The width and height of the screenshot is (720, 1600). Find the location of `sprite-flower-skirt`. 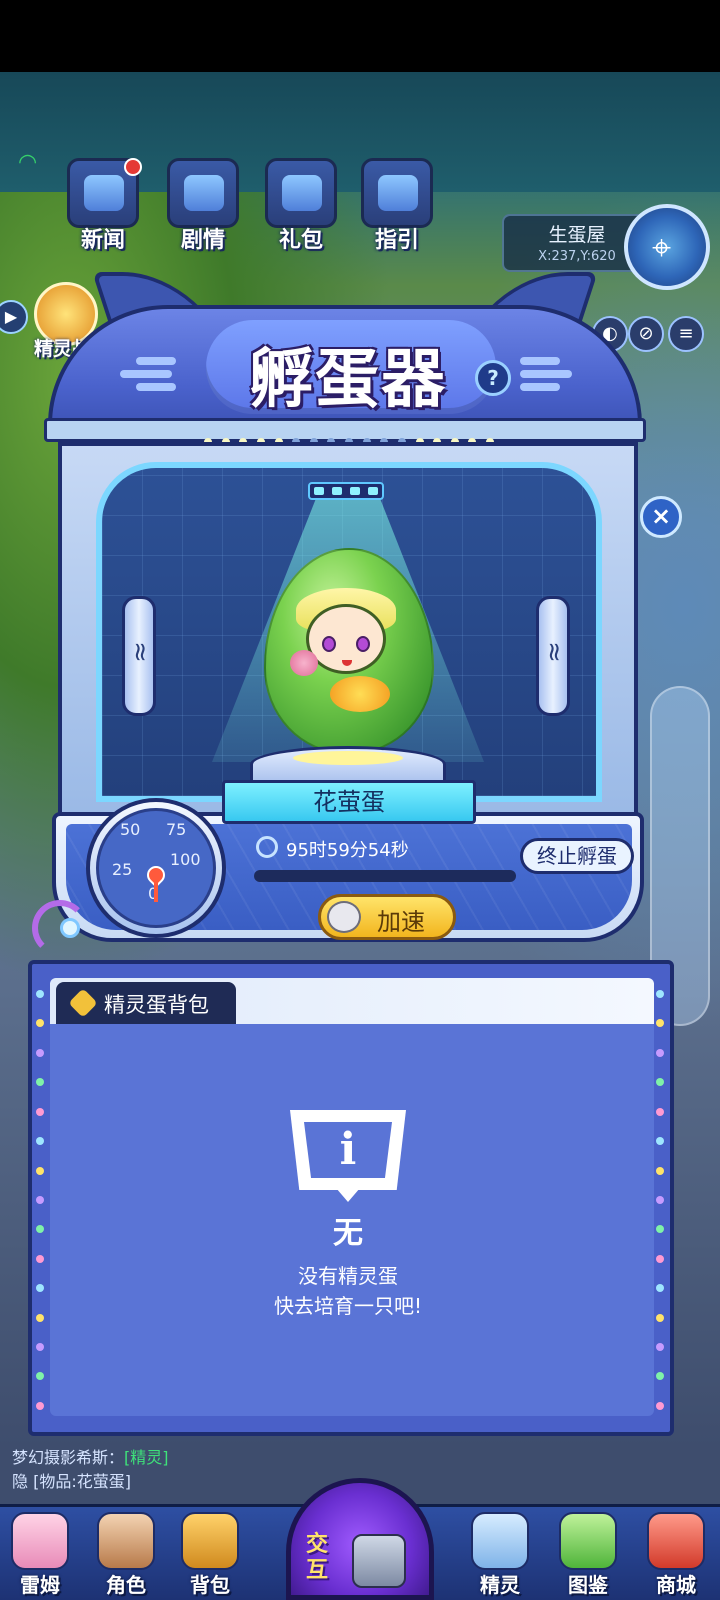

sprite-flower-skirt is located at coordinates (360, 694).